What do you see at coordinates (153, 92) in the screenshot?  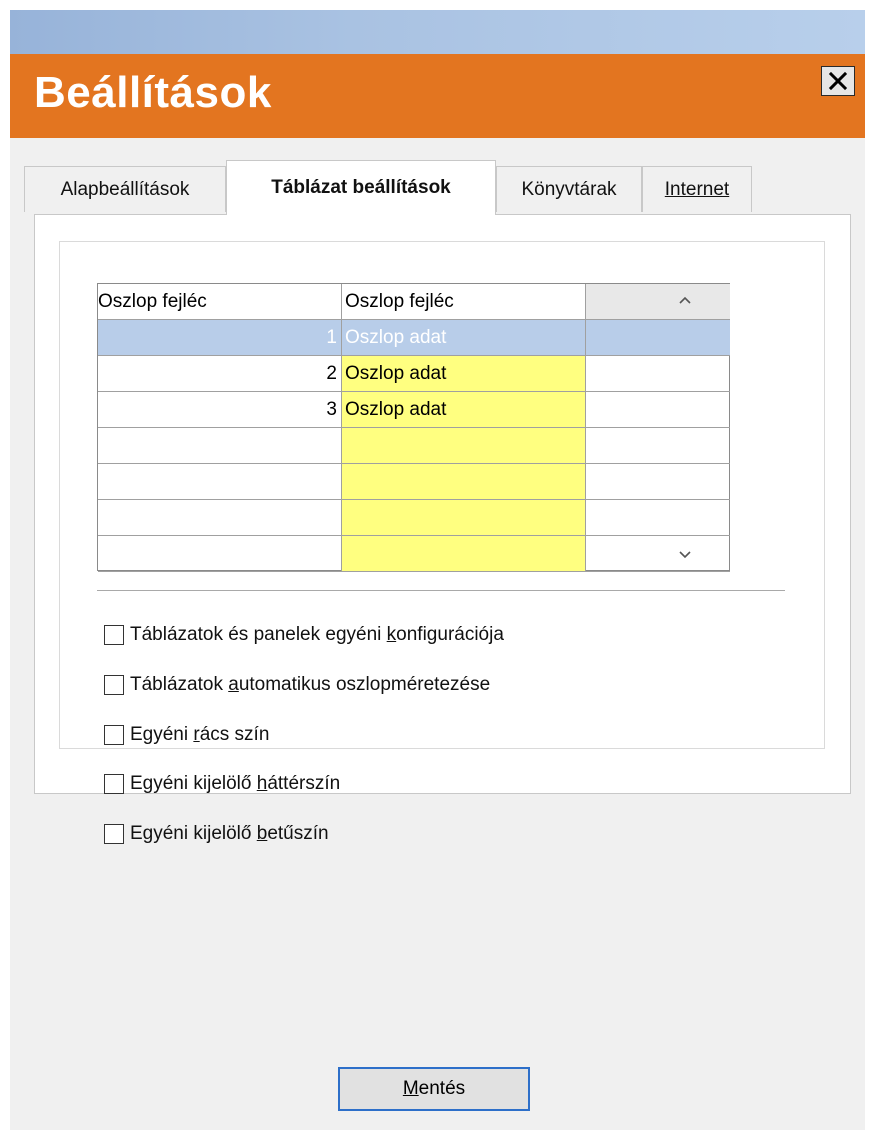 I see `window-title: Beállítások` at bounding box center [153, 92].